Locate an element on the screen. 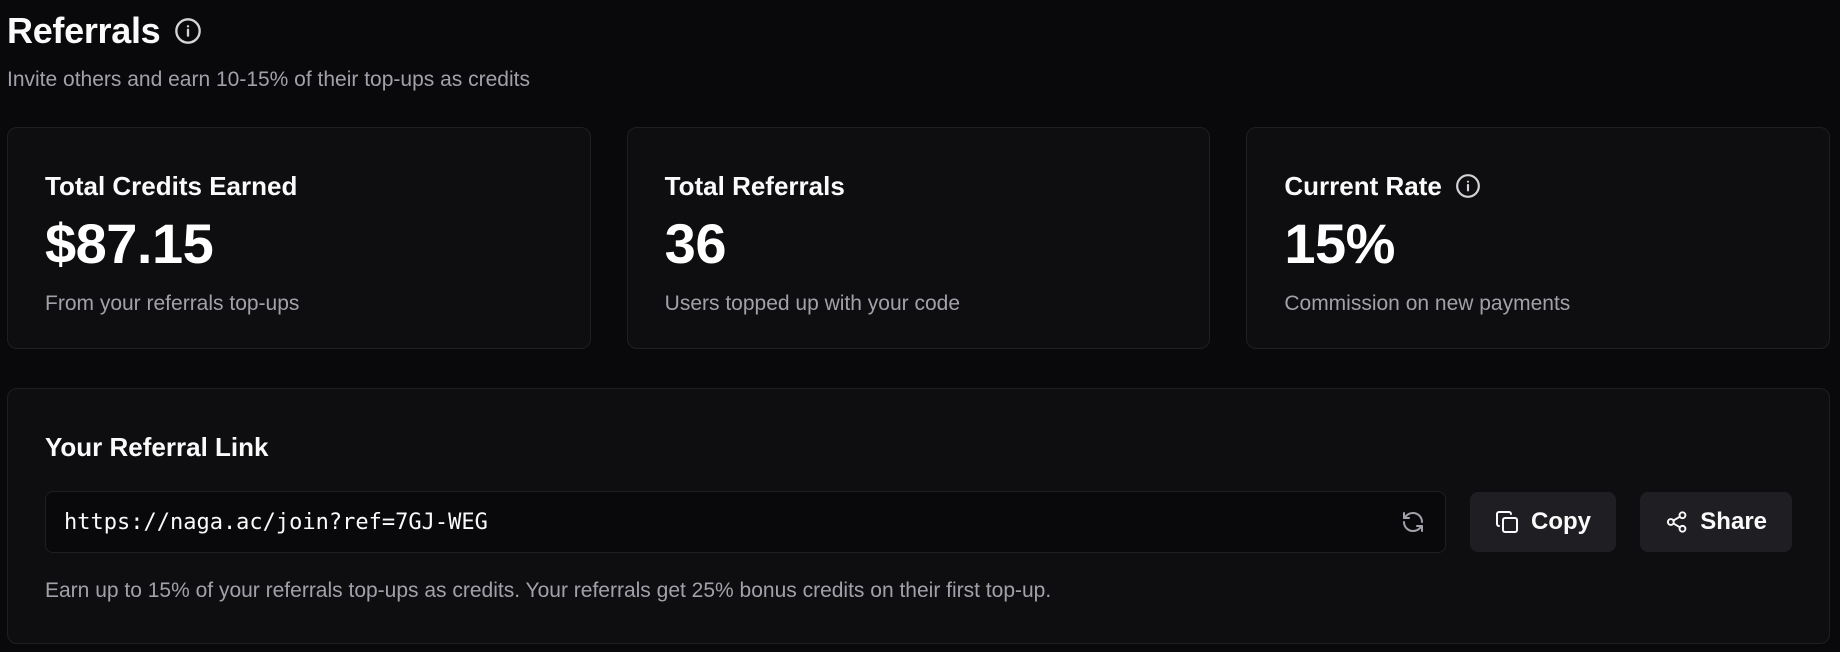 The image size is (1840, 652). referral-link-field is located at coordinates (745, 522).